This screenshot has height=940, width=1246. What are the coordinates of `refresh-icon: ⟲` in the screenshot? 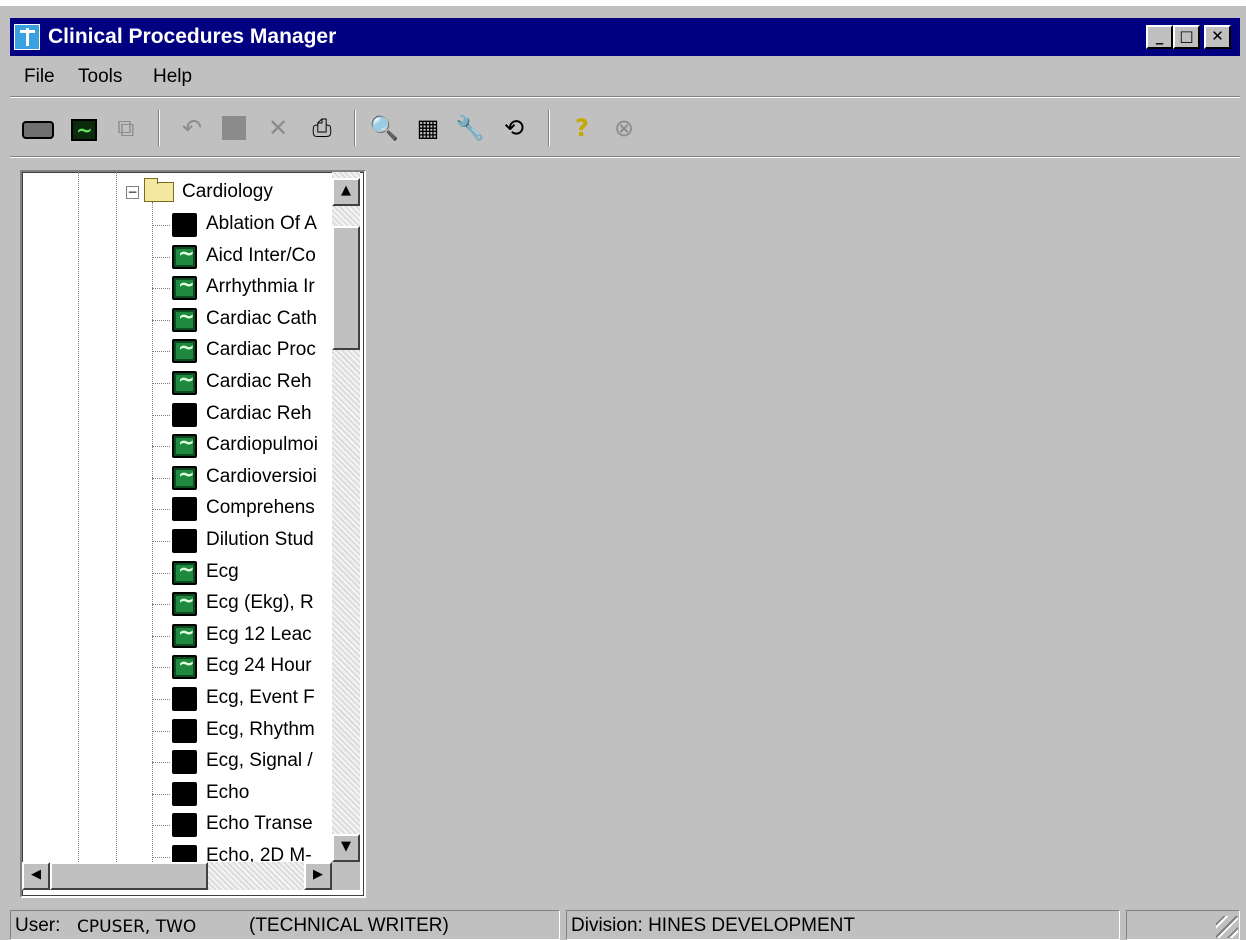 It's located at (514, 128).